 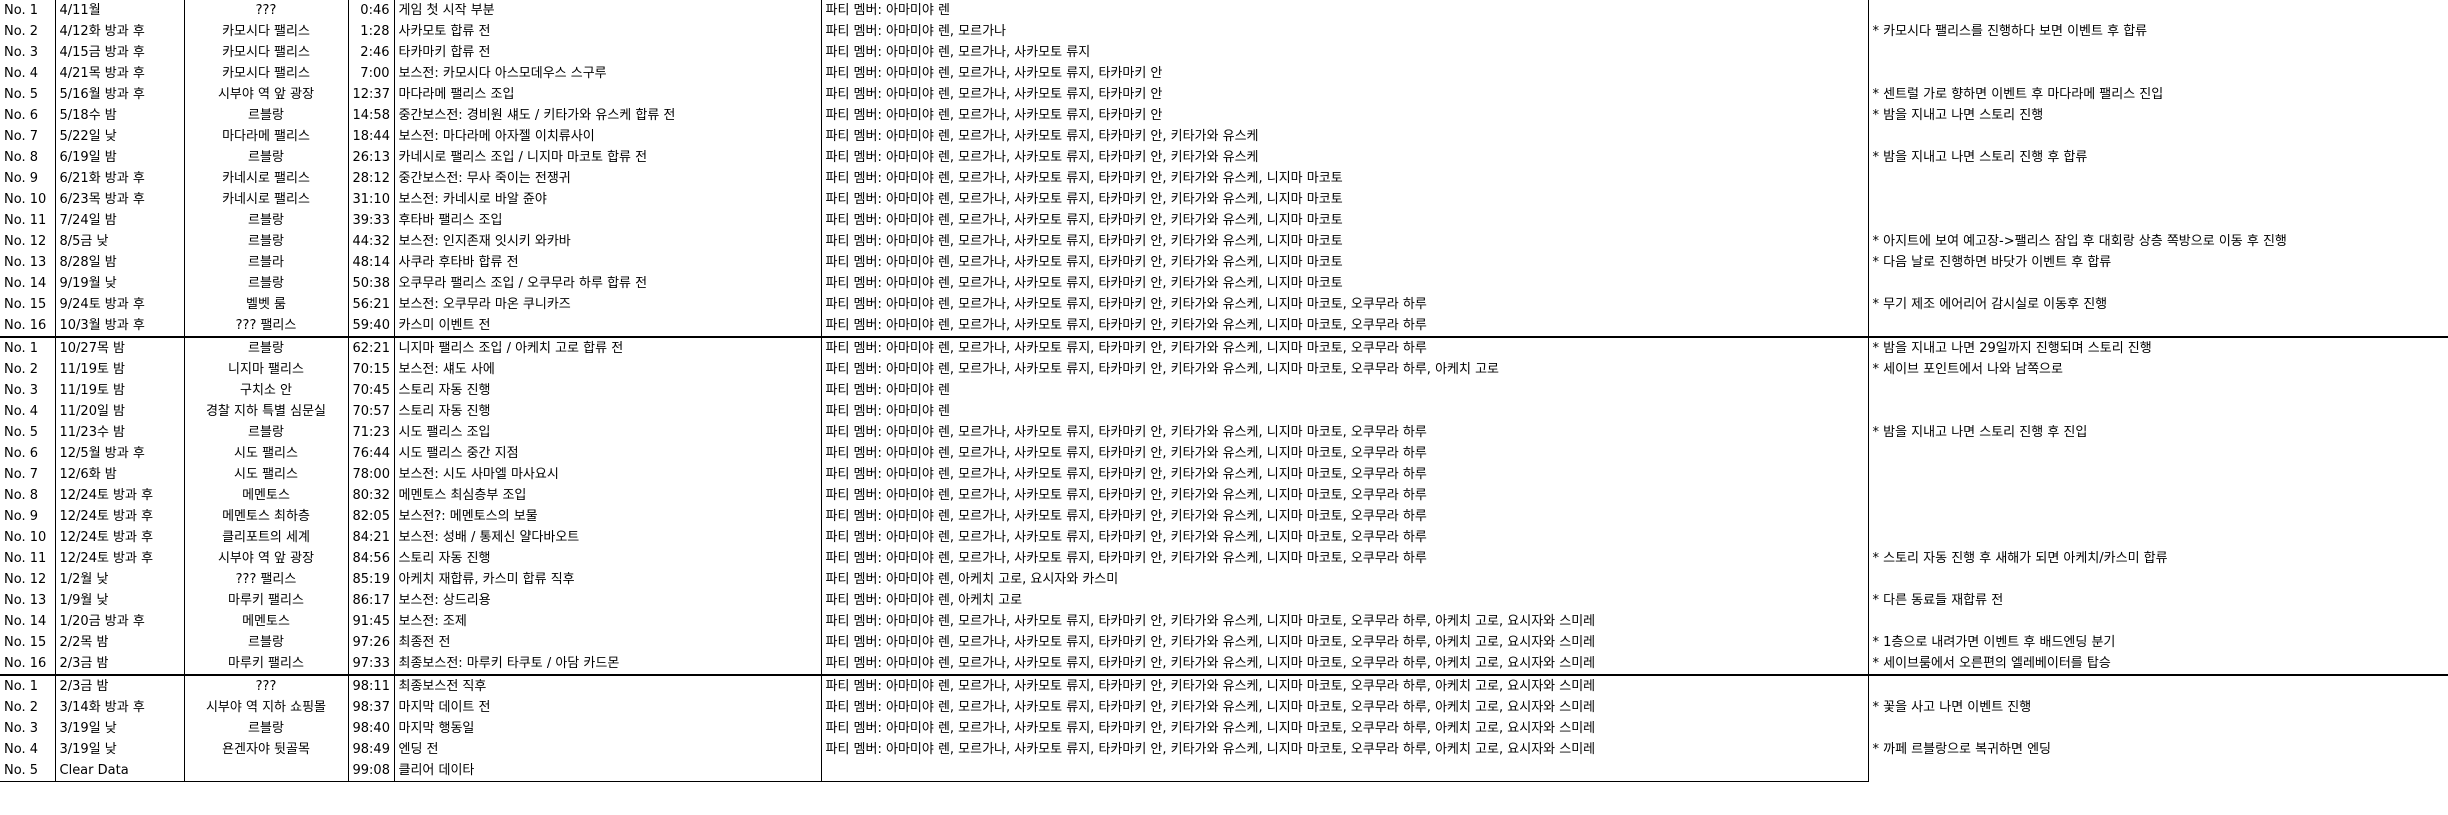 I want to click on play-time-cell: 26:13, so click(x=371, y=157).